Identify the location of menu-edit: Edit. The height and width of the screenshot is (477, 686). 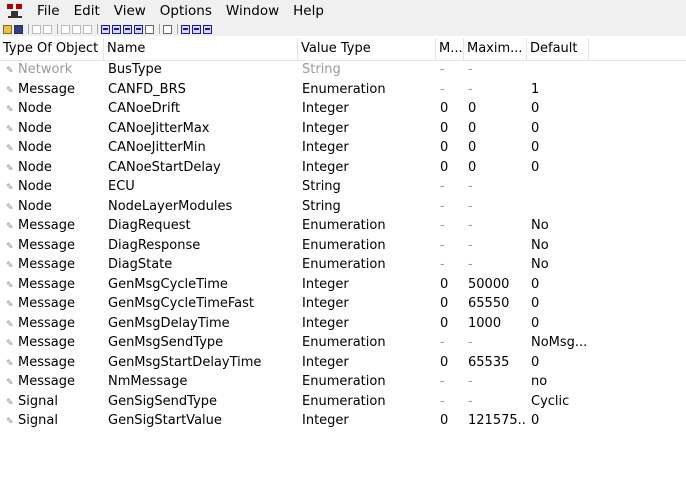
(87, 11).